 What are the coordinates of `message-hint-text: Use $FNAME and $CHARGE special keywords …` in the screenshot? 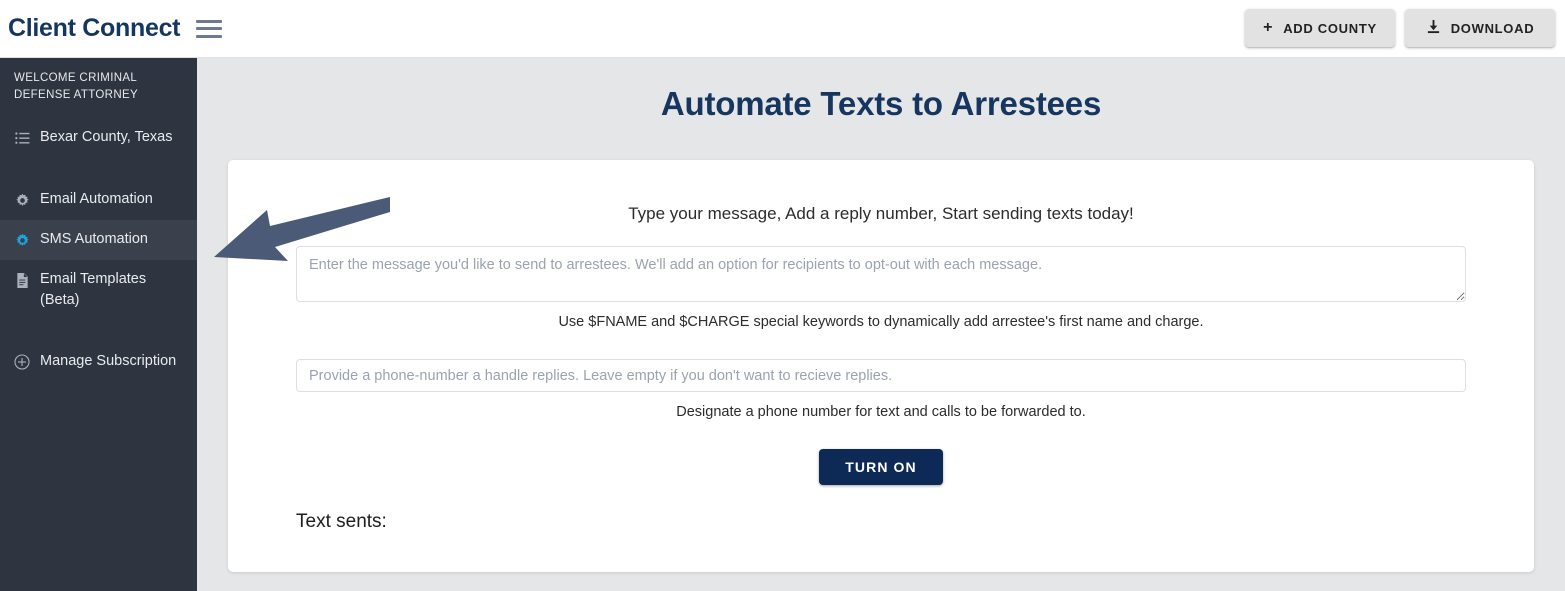 It's located at (881, 322).